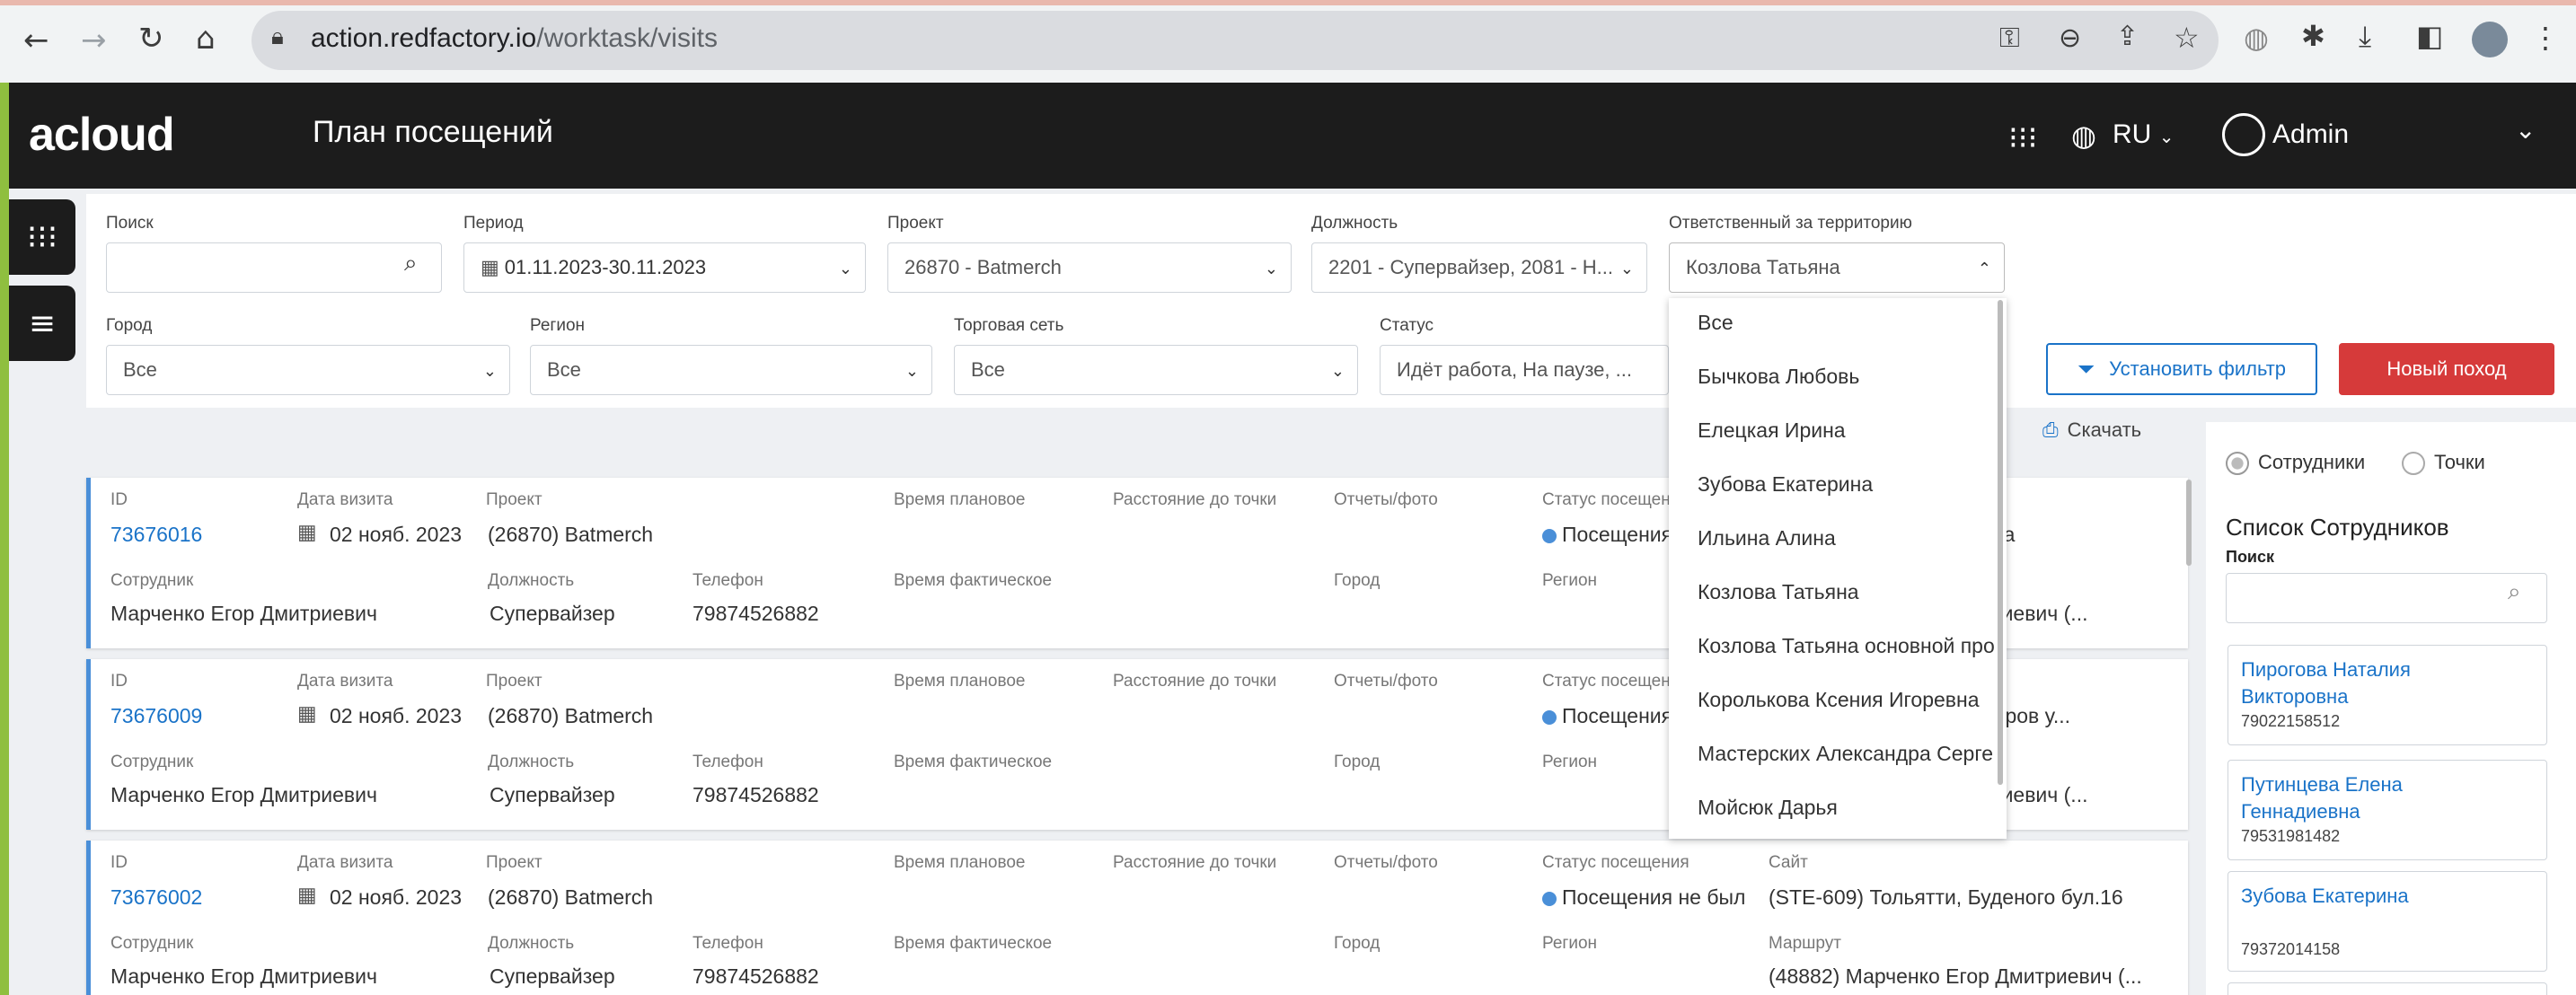 The image size is (2576, 995). What do you see at coordinates (1156, 370) in the screenshot?
I see `chain-select: Все ⌄` at bounding box center [1156, 370].